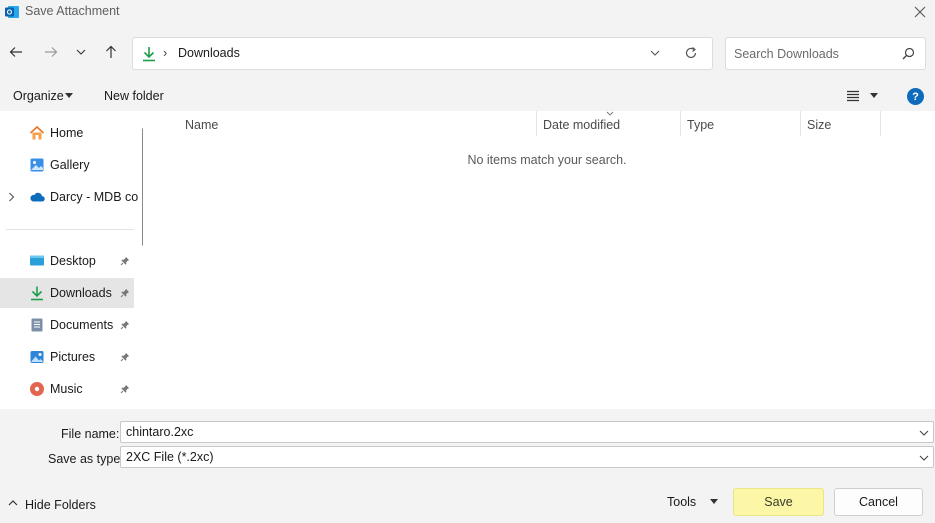 The height and width of the screenshot is (523, 935). What do you see at coordinates (82, 325) in the screenshot?
I see `sidebar-item-label: Documents` at bounding box center [82, 325].